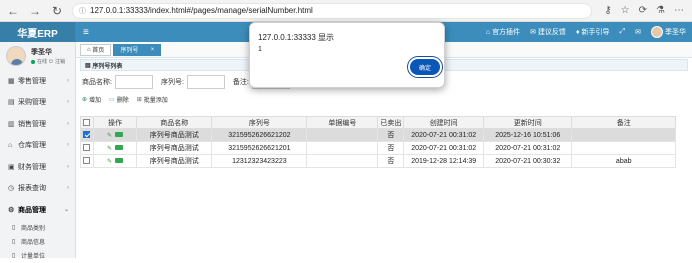 The height and width of the screenshot is (263, 692). Describe the element at coordinates (152, 99) in the screenshot. I see `batch-add-button: ⊞ 批量添加` at that location.